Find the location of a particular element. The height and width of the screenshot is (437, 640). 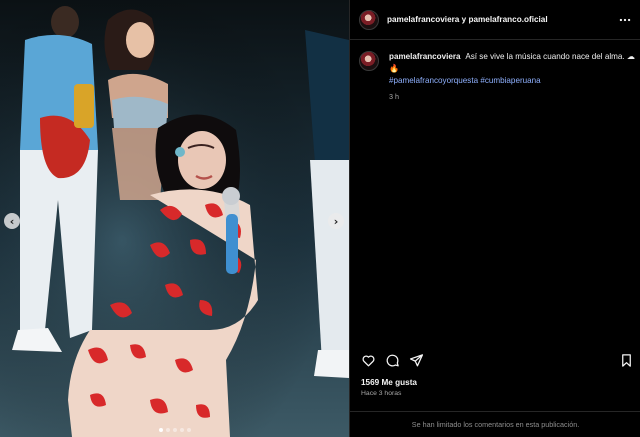

likes-count: 1569 Me gusta is located at coordinates (389, 382).